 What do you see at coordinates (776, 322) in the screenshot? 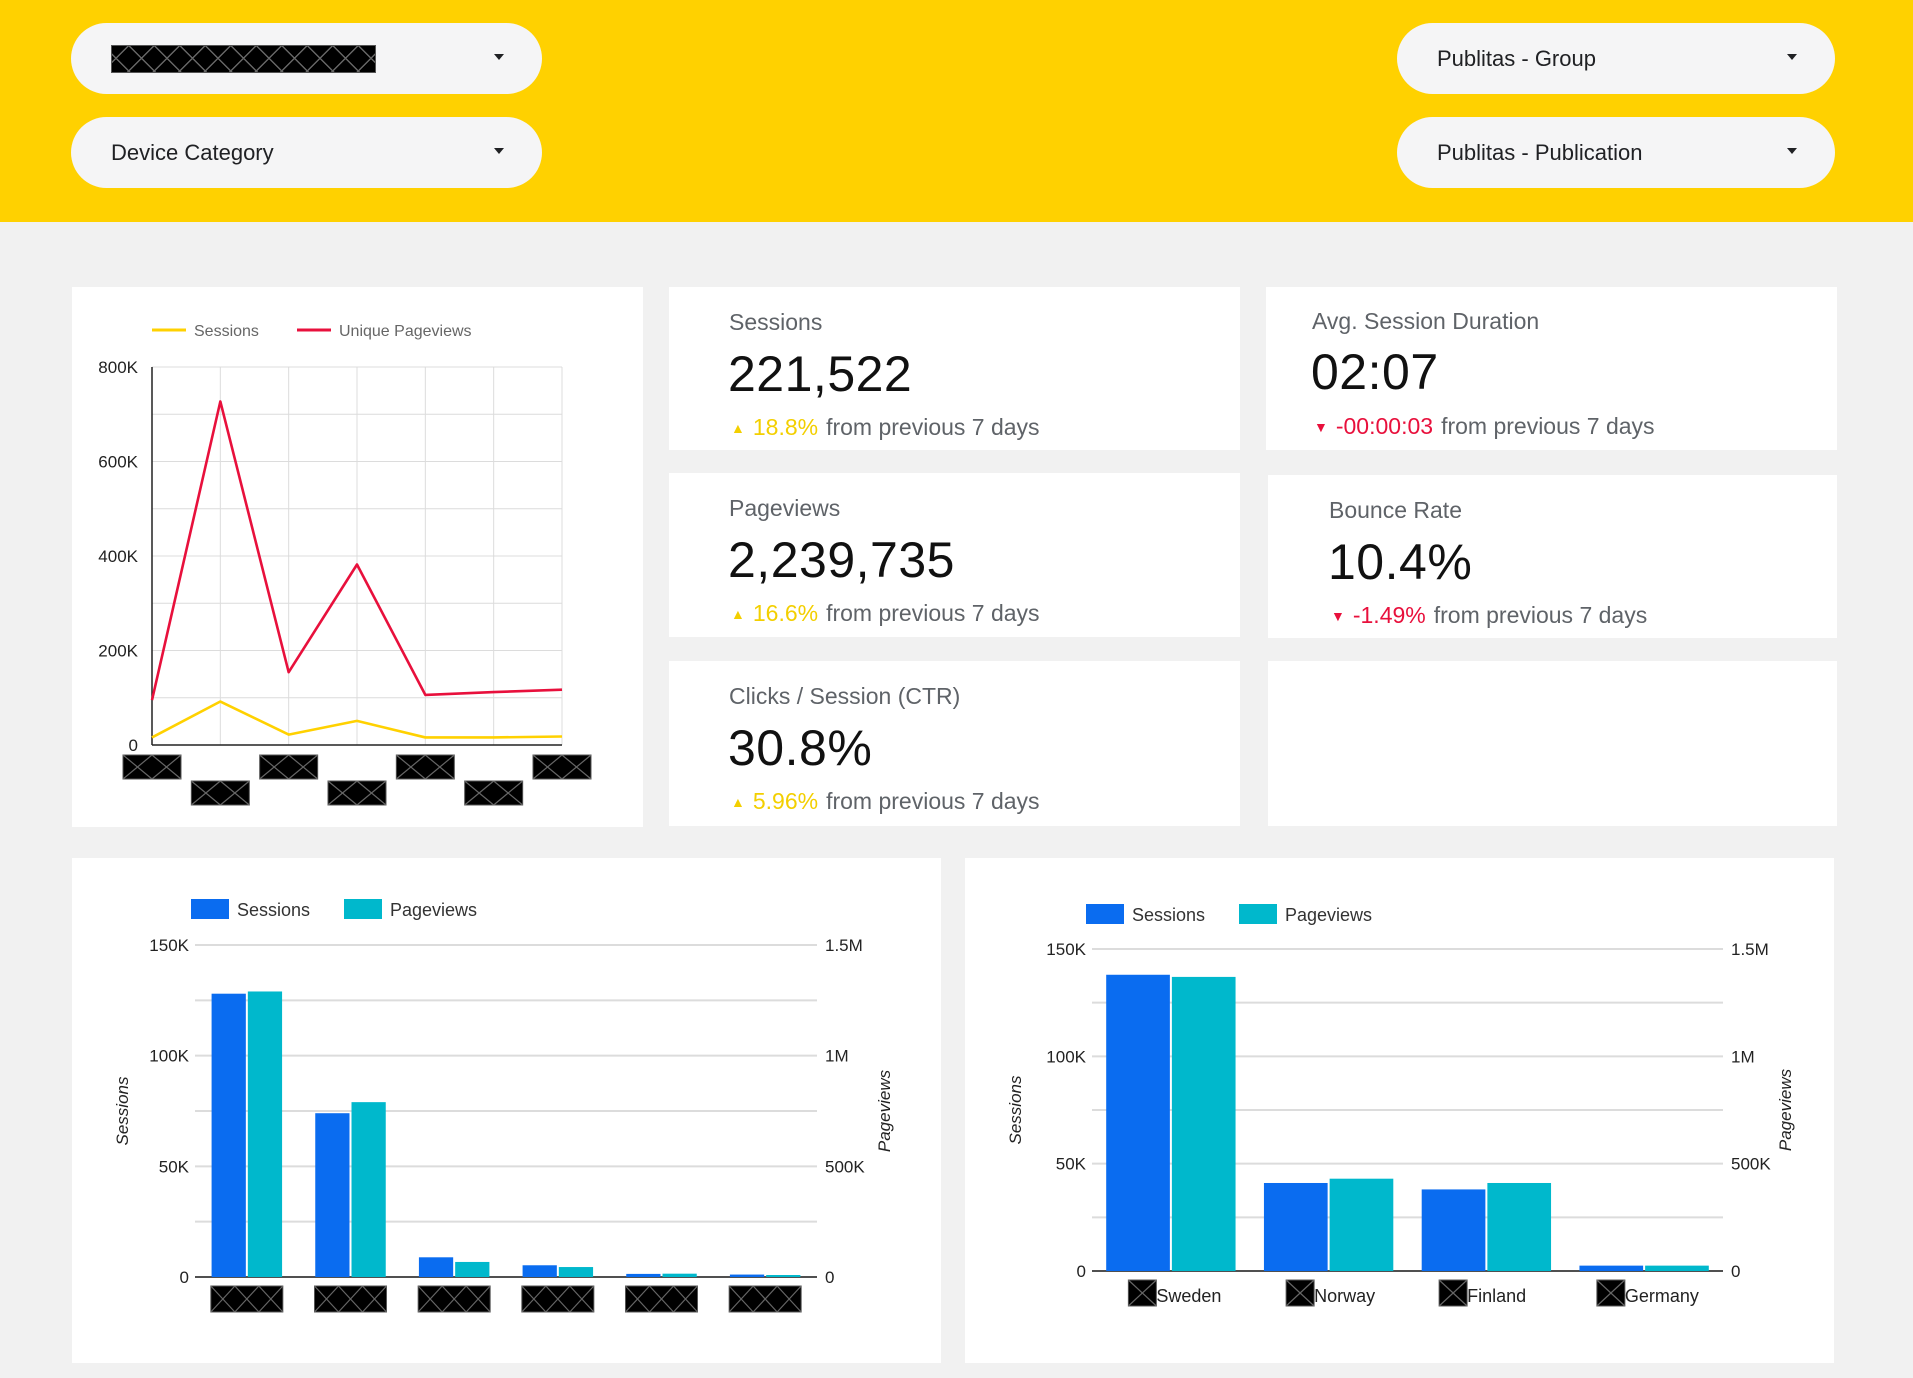
I see `kpi-label: Sessions` at bounding box center [776, 322].